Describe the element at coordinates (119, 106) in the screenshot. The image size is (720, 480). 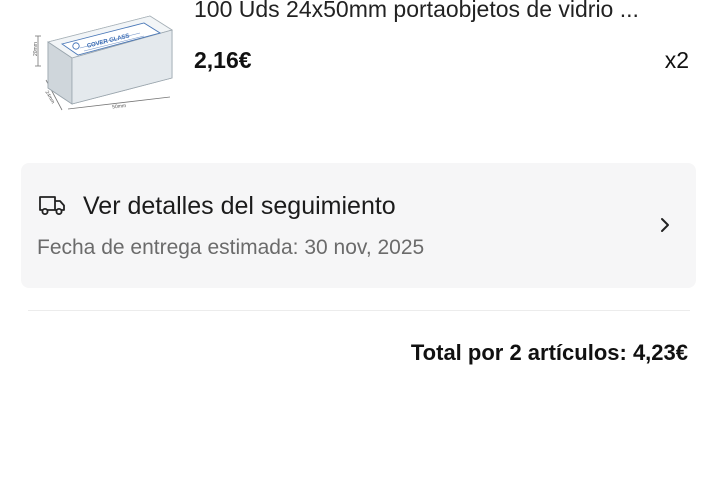
I see `thumb-dim-width: 50mm` at that location.